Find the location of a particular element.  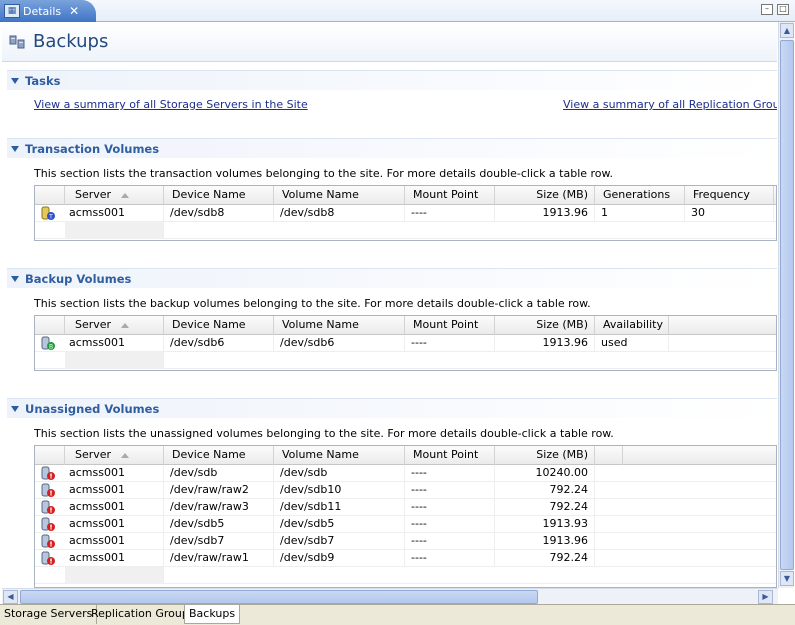

backups-icon is located at coordinates (17, 42).